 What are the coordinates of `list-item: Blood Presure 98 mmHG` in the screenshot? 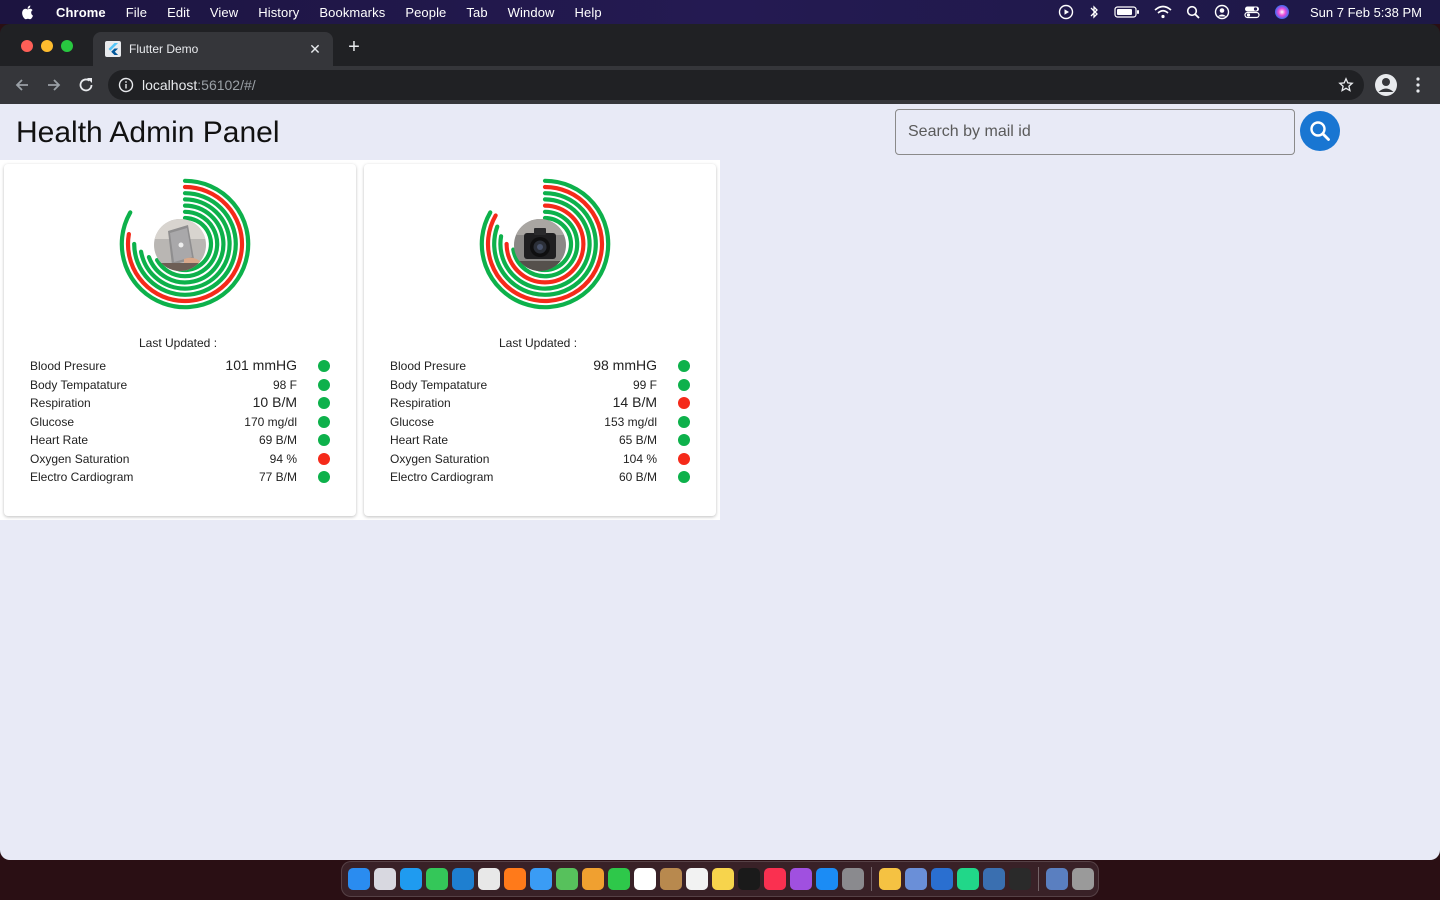 It's located at (545, 366).